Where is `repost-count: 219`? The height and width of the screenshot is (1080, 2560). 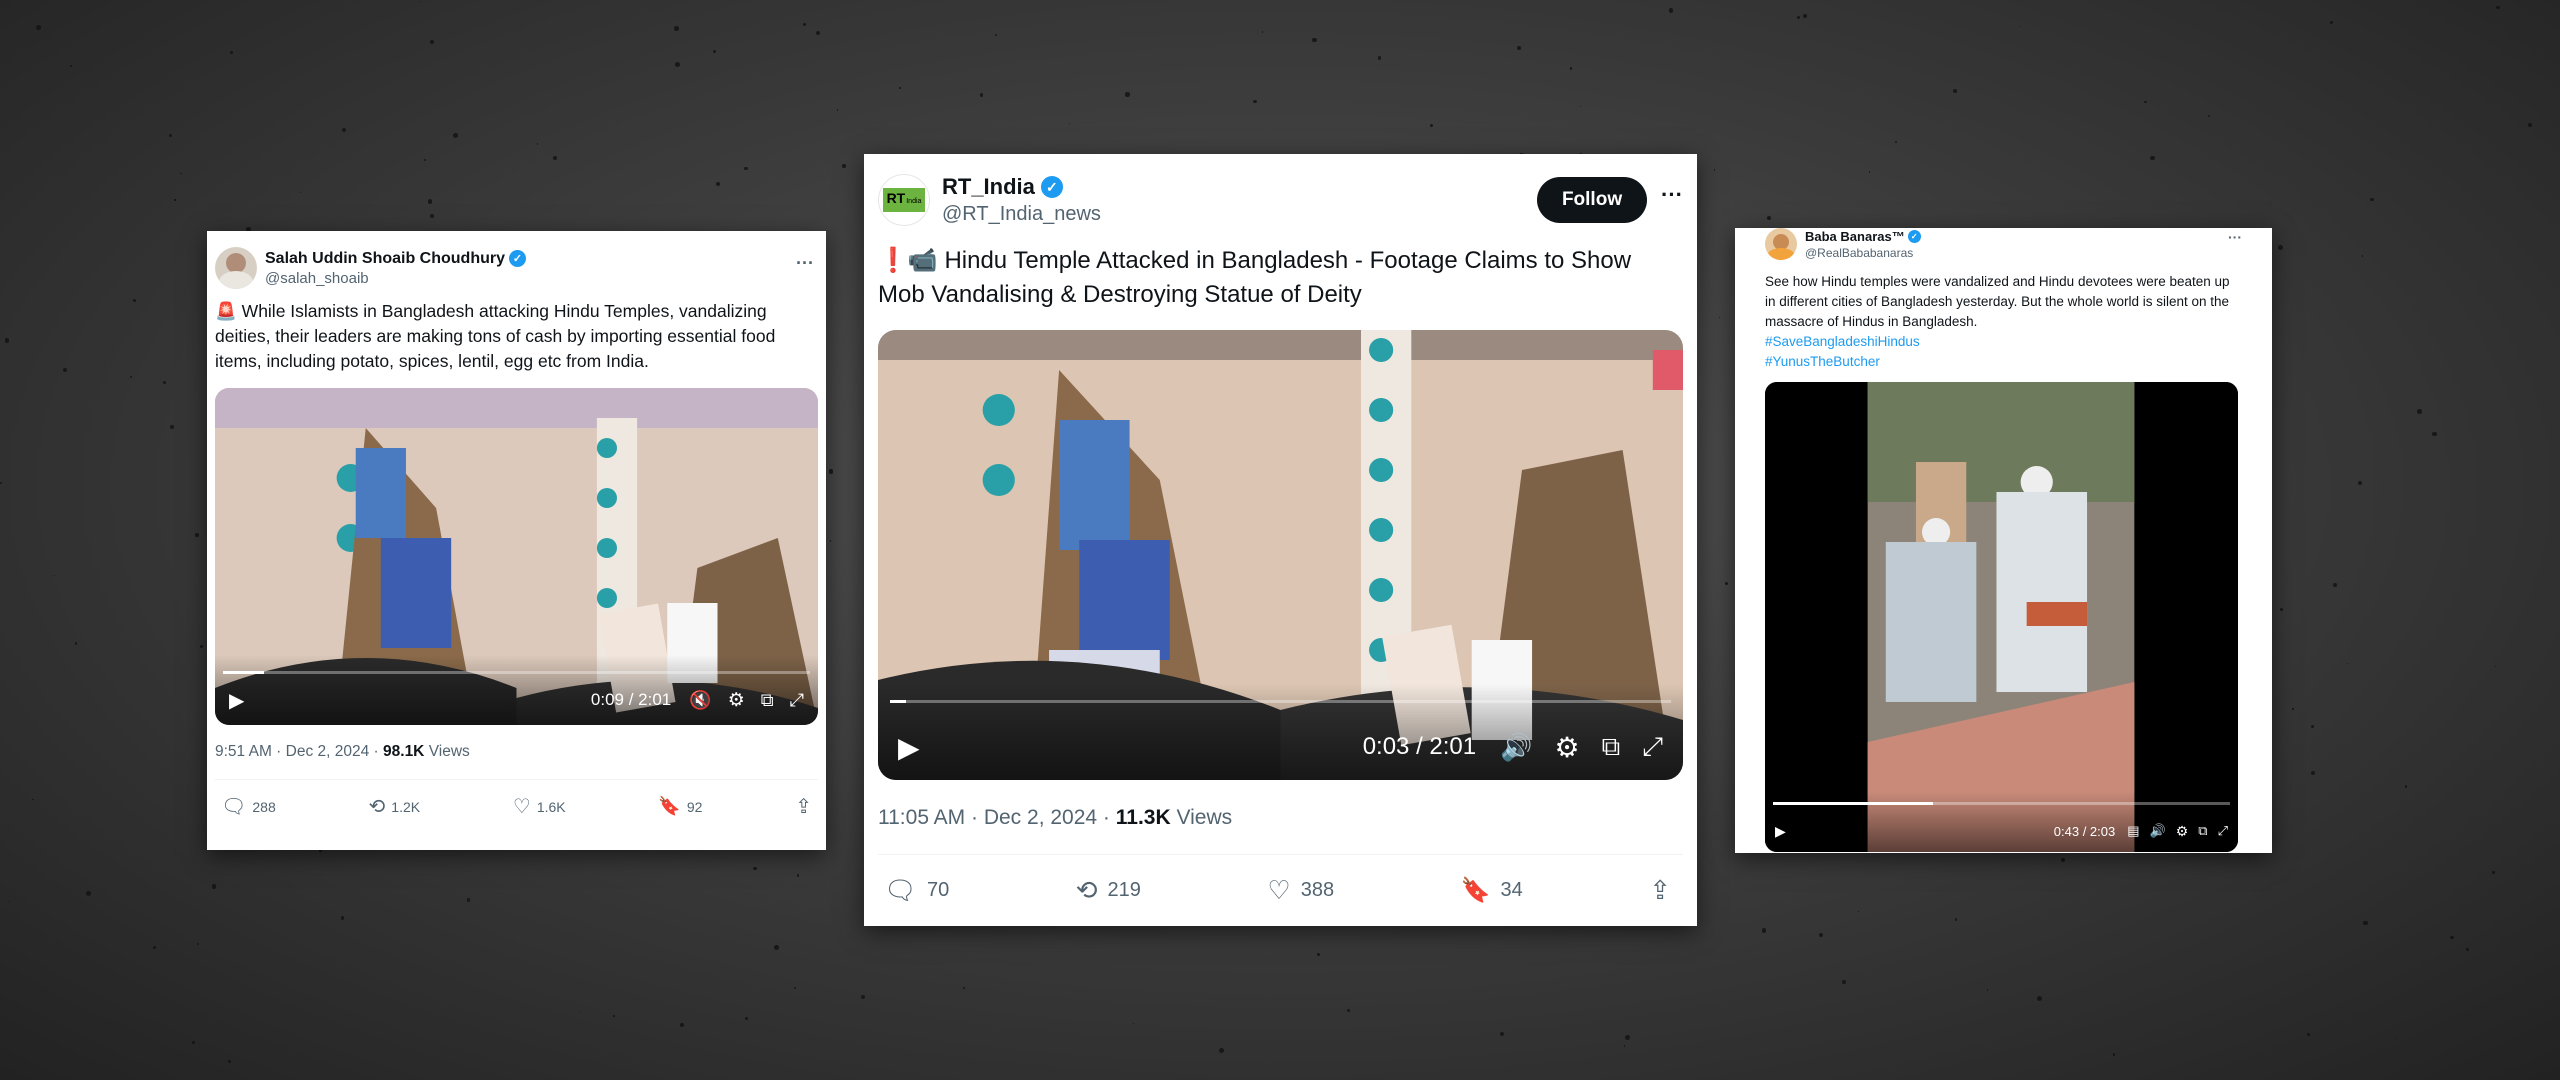 repost-count: 219 is located at coordinates (1124, 890).